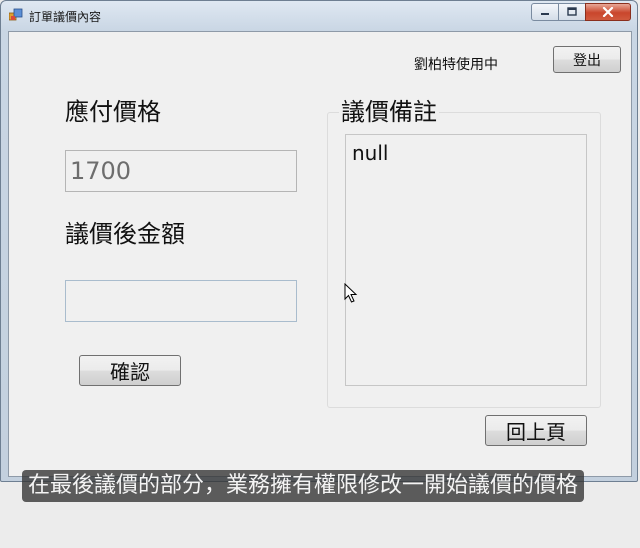 This screenshot has width=640, height=548. Describe the element at coordinates (587, 59) in the screenshot. I see `logout-button: 登出` at that location.